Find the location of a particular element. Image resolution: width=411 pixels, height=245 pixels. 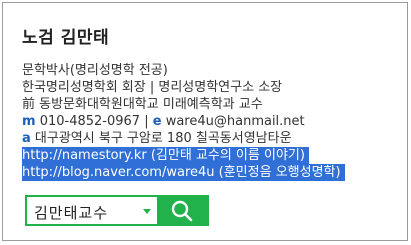

mobile-label: m is located at coordinates (29, 121).